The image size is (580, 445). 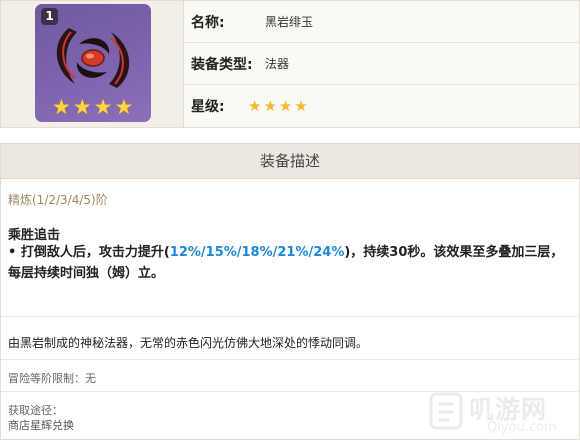 What do you see at coordinates (289, 22) in the screenshot?
I see `name-value: 黑岩绯玉` at bounding box center [289, 22].